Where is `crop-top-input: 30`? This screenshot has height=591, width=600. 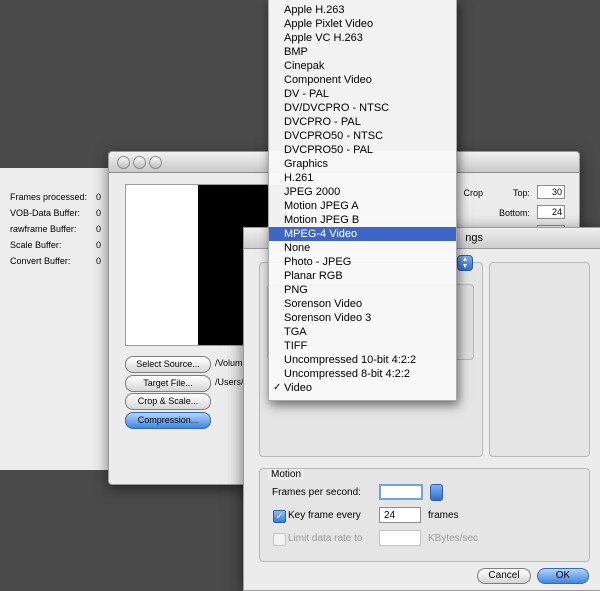 crop-top-input: 30 is located at coordinates (551, 192).